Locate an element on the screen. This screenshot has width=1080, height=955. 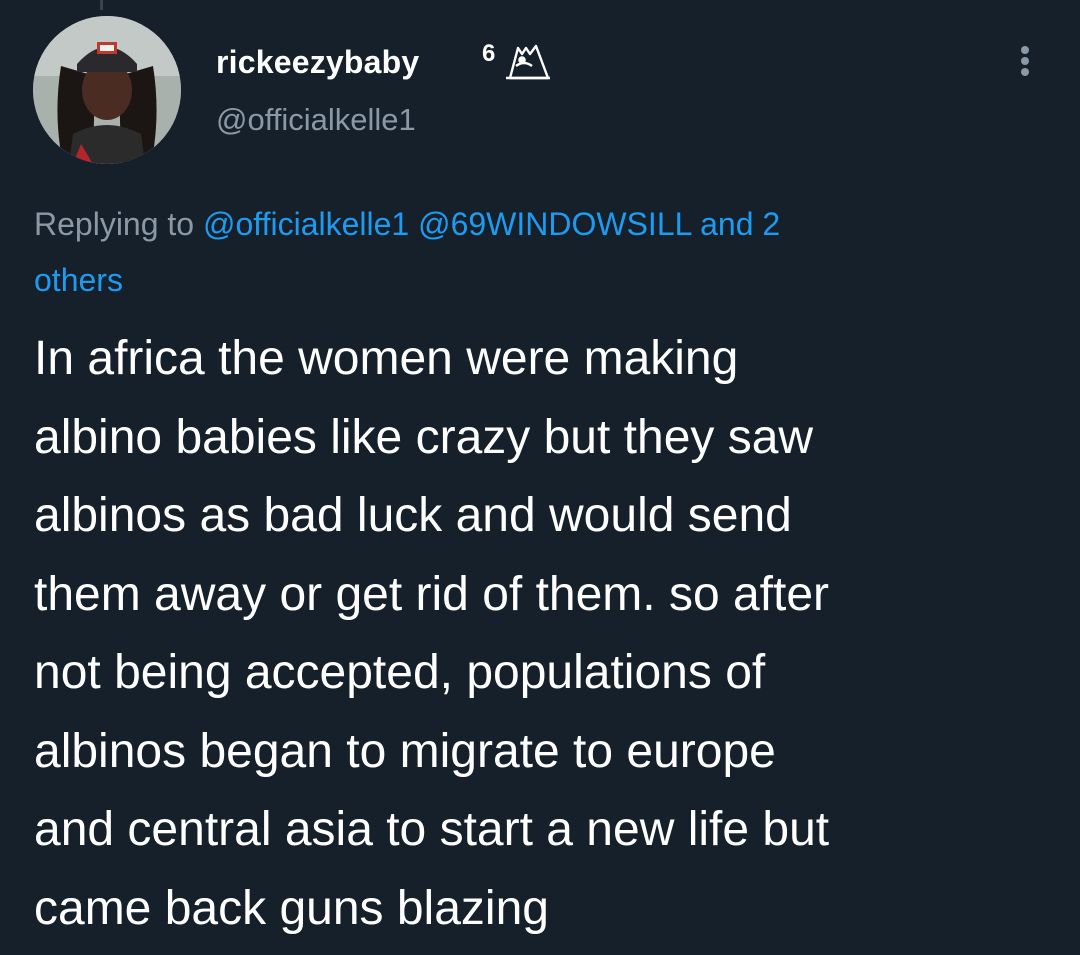
author-handle: @officialkelle1 is located at coordinates (316, 120).